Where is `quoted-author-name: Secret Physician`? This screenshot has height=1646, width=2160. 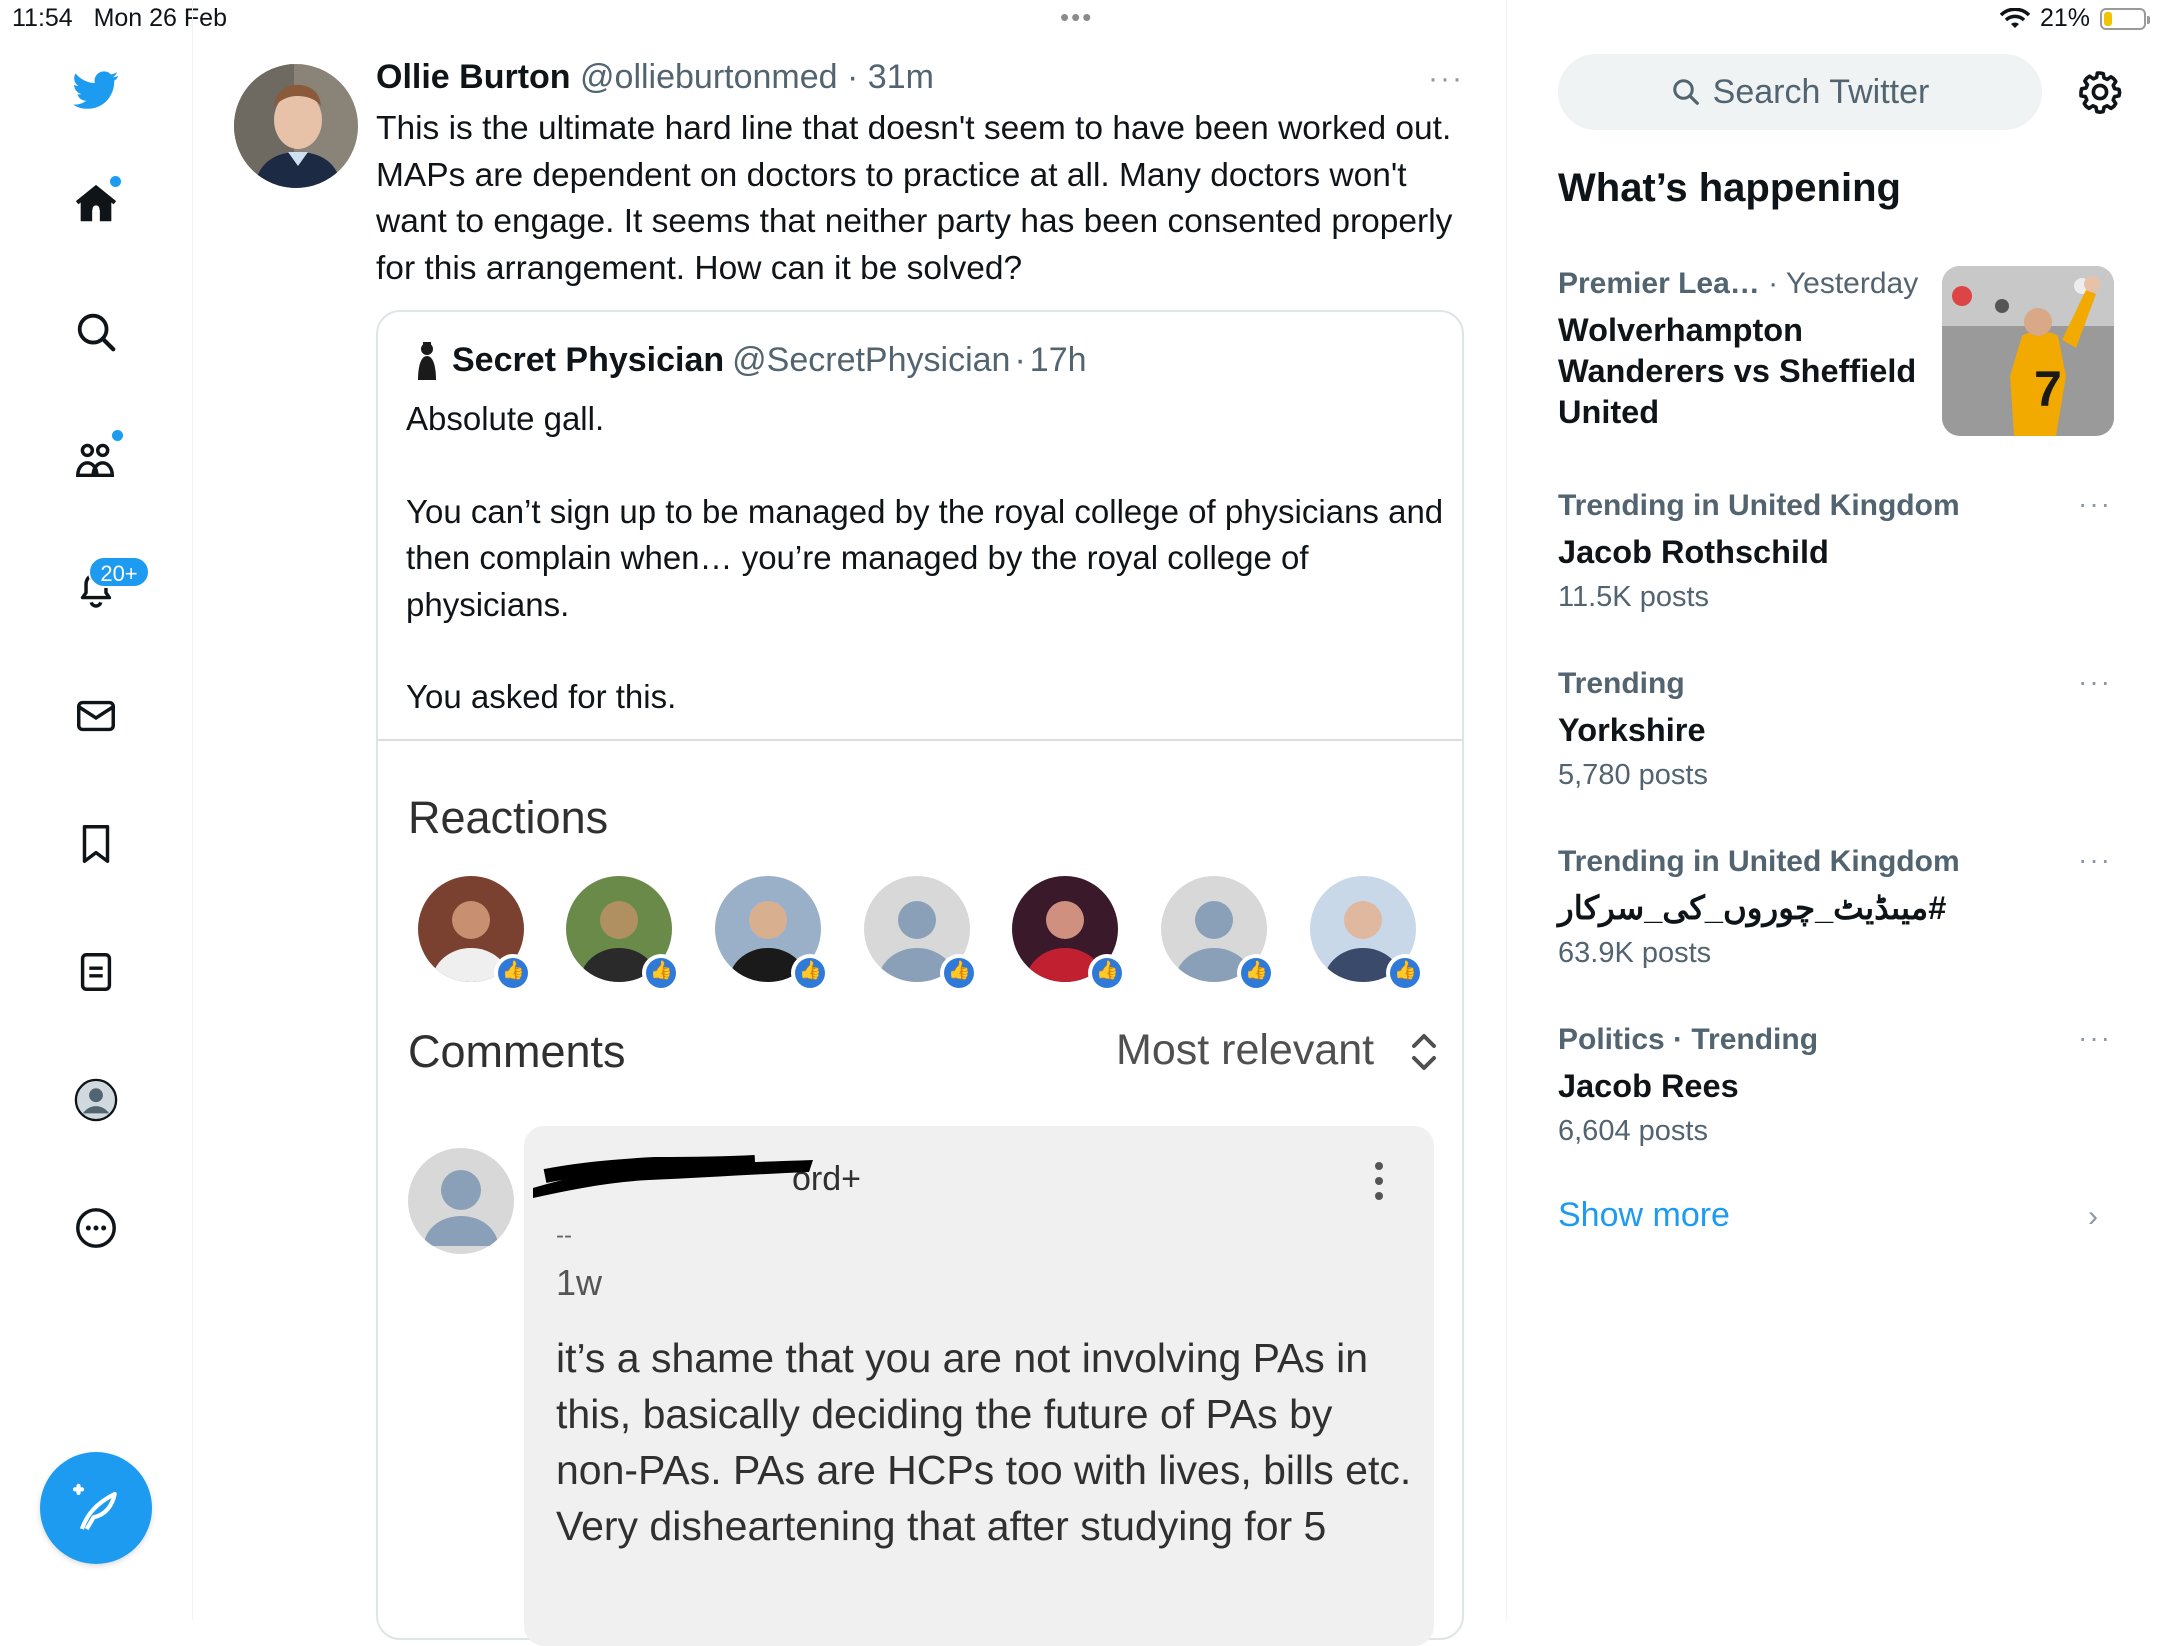 quoted-author-name: Secret Physician is located at coordinates (588, 360).